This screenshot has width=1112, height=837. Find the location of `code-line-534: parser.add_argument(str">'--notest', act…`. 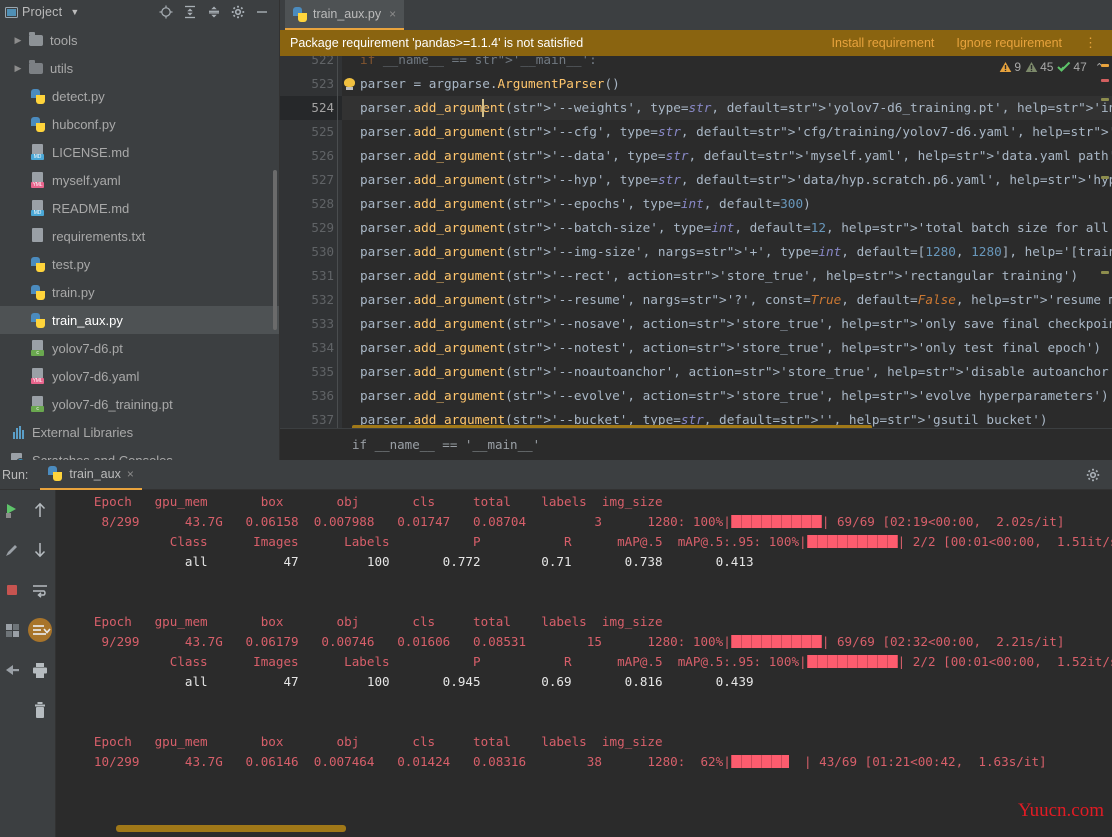

code-line-534: parser.add_argument(str">'--notest', act… is located at coordinates (727, 348).